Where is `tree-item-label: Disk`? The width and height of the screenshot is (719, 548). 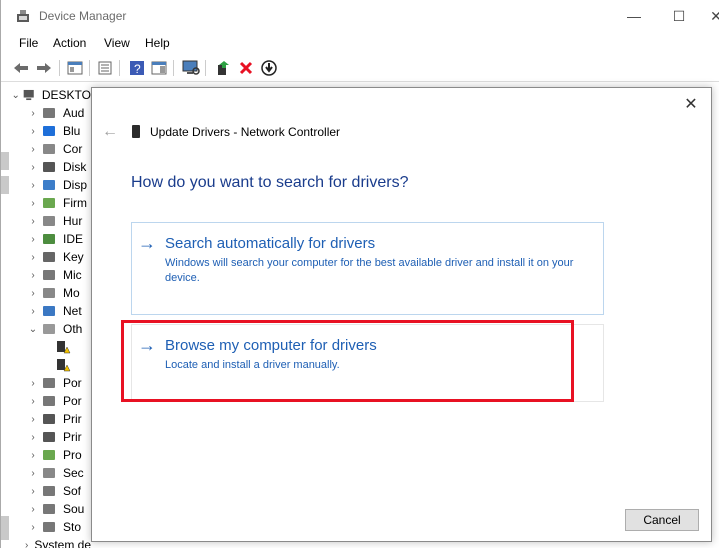 tree-item-label: Disk is located at coordinates (75, 167).